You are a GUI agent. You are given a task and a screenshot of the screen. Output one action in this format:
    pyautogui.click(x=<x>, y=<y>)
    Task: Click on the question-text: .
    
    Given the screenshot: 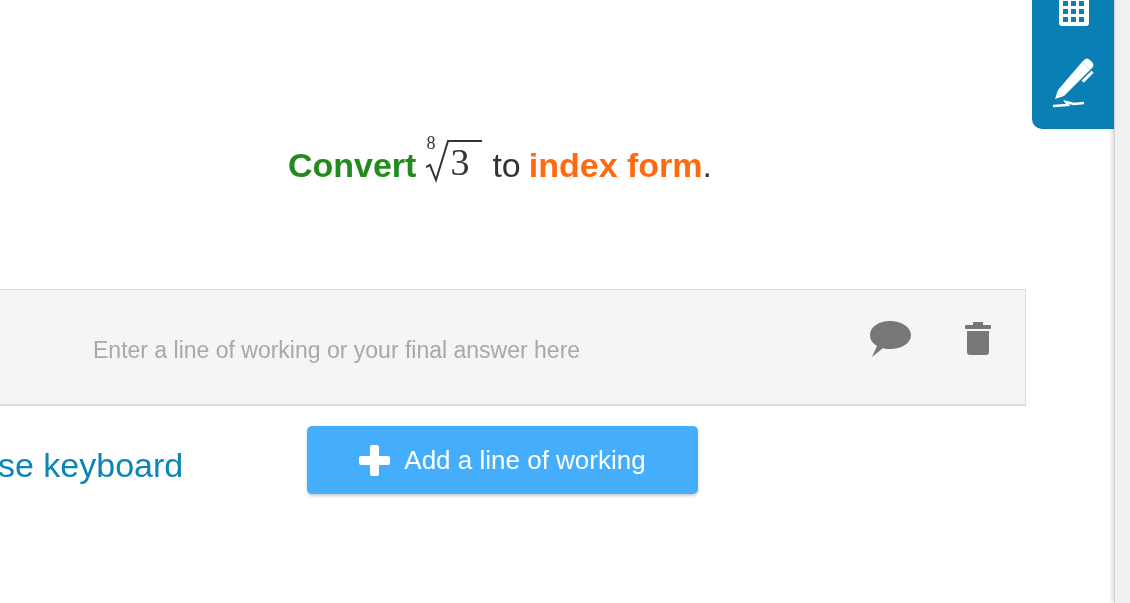 What is the action you would take?
    pyautogui.click(x=707, y=166)
    